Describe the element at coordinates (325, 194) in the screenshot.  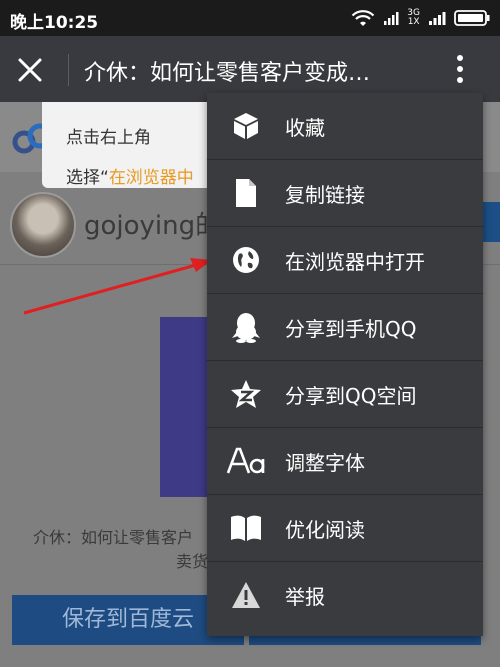
I see `menu-label: 复制链接` at that location.